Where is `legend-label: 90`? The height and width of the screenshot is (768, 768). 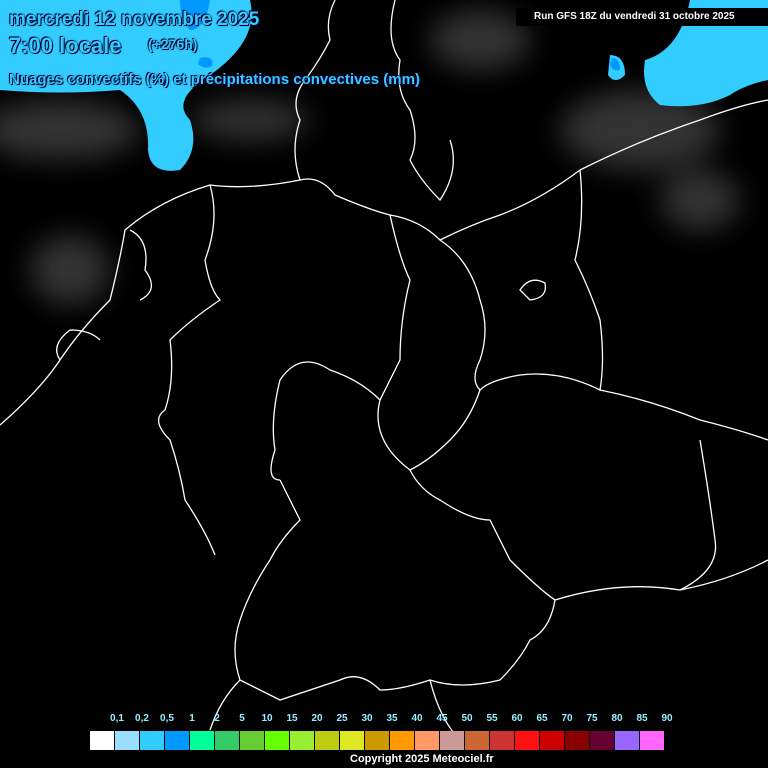
legend-label: 90 is located at coordinates (667, 718).